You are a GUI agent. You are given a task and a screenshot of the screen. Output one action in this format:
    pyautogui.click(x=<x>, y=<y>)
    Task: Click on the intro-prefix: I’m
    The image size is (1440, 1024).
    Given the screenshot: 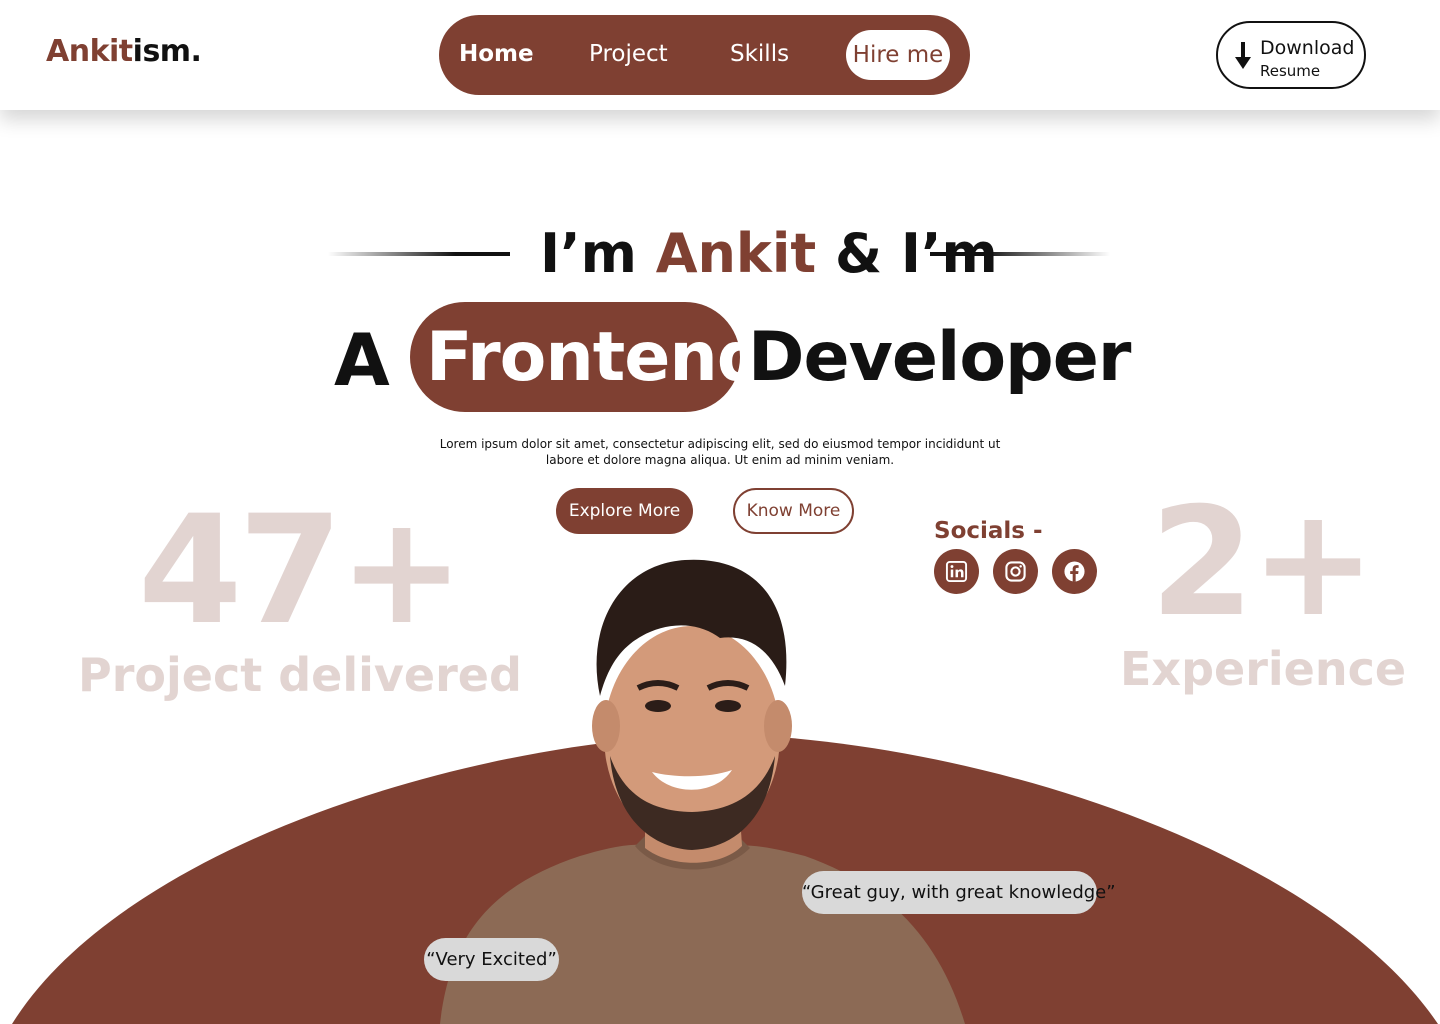 What is the action you would take?
    pyautogui.click(x=598, y=253)
    